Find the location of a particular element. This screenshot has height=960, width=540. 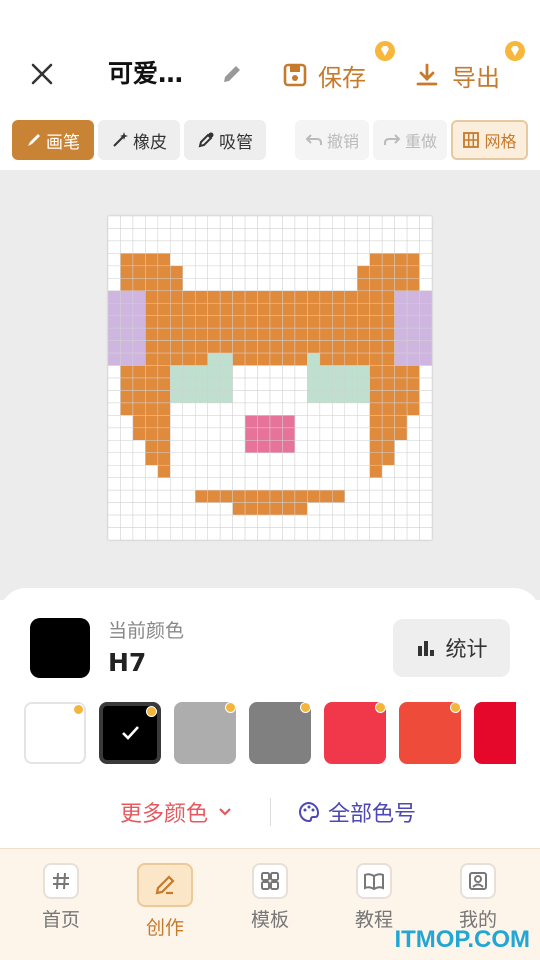

eyedropper-tool-button: 吸管 is located at coordinates (225, 140).